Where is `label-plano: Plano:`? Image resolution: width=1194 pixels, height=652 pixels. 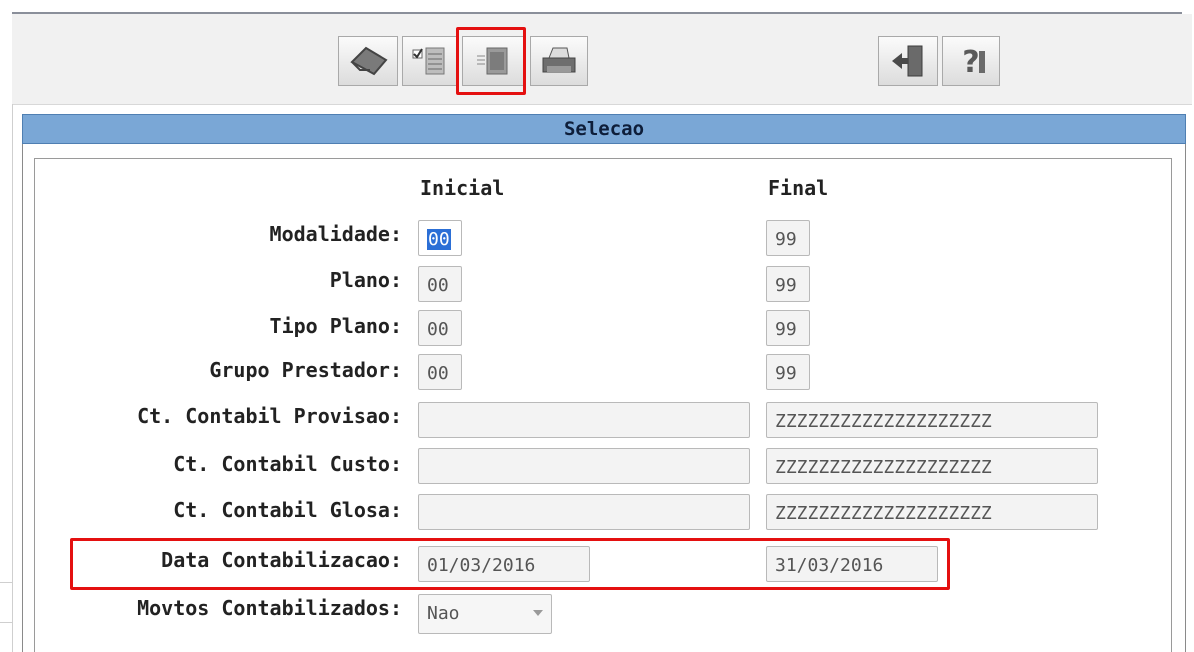 label-plano: Plano: is located at coordinates (365, 280).